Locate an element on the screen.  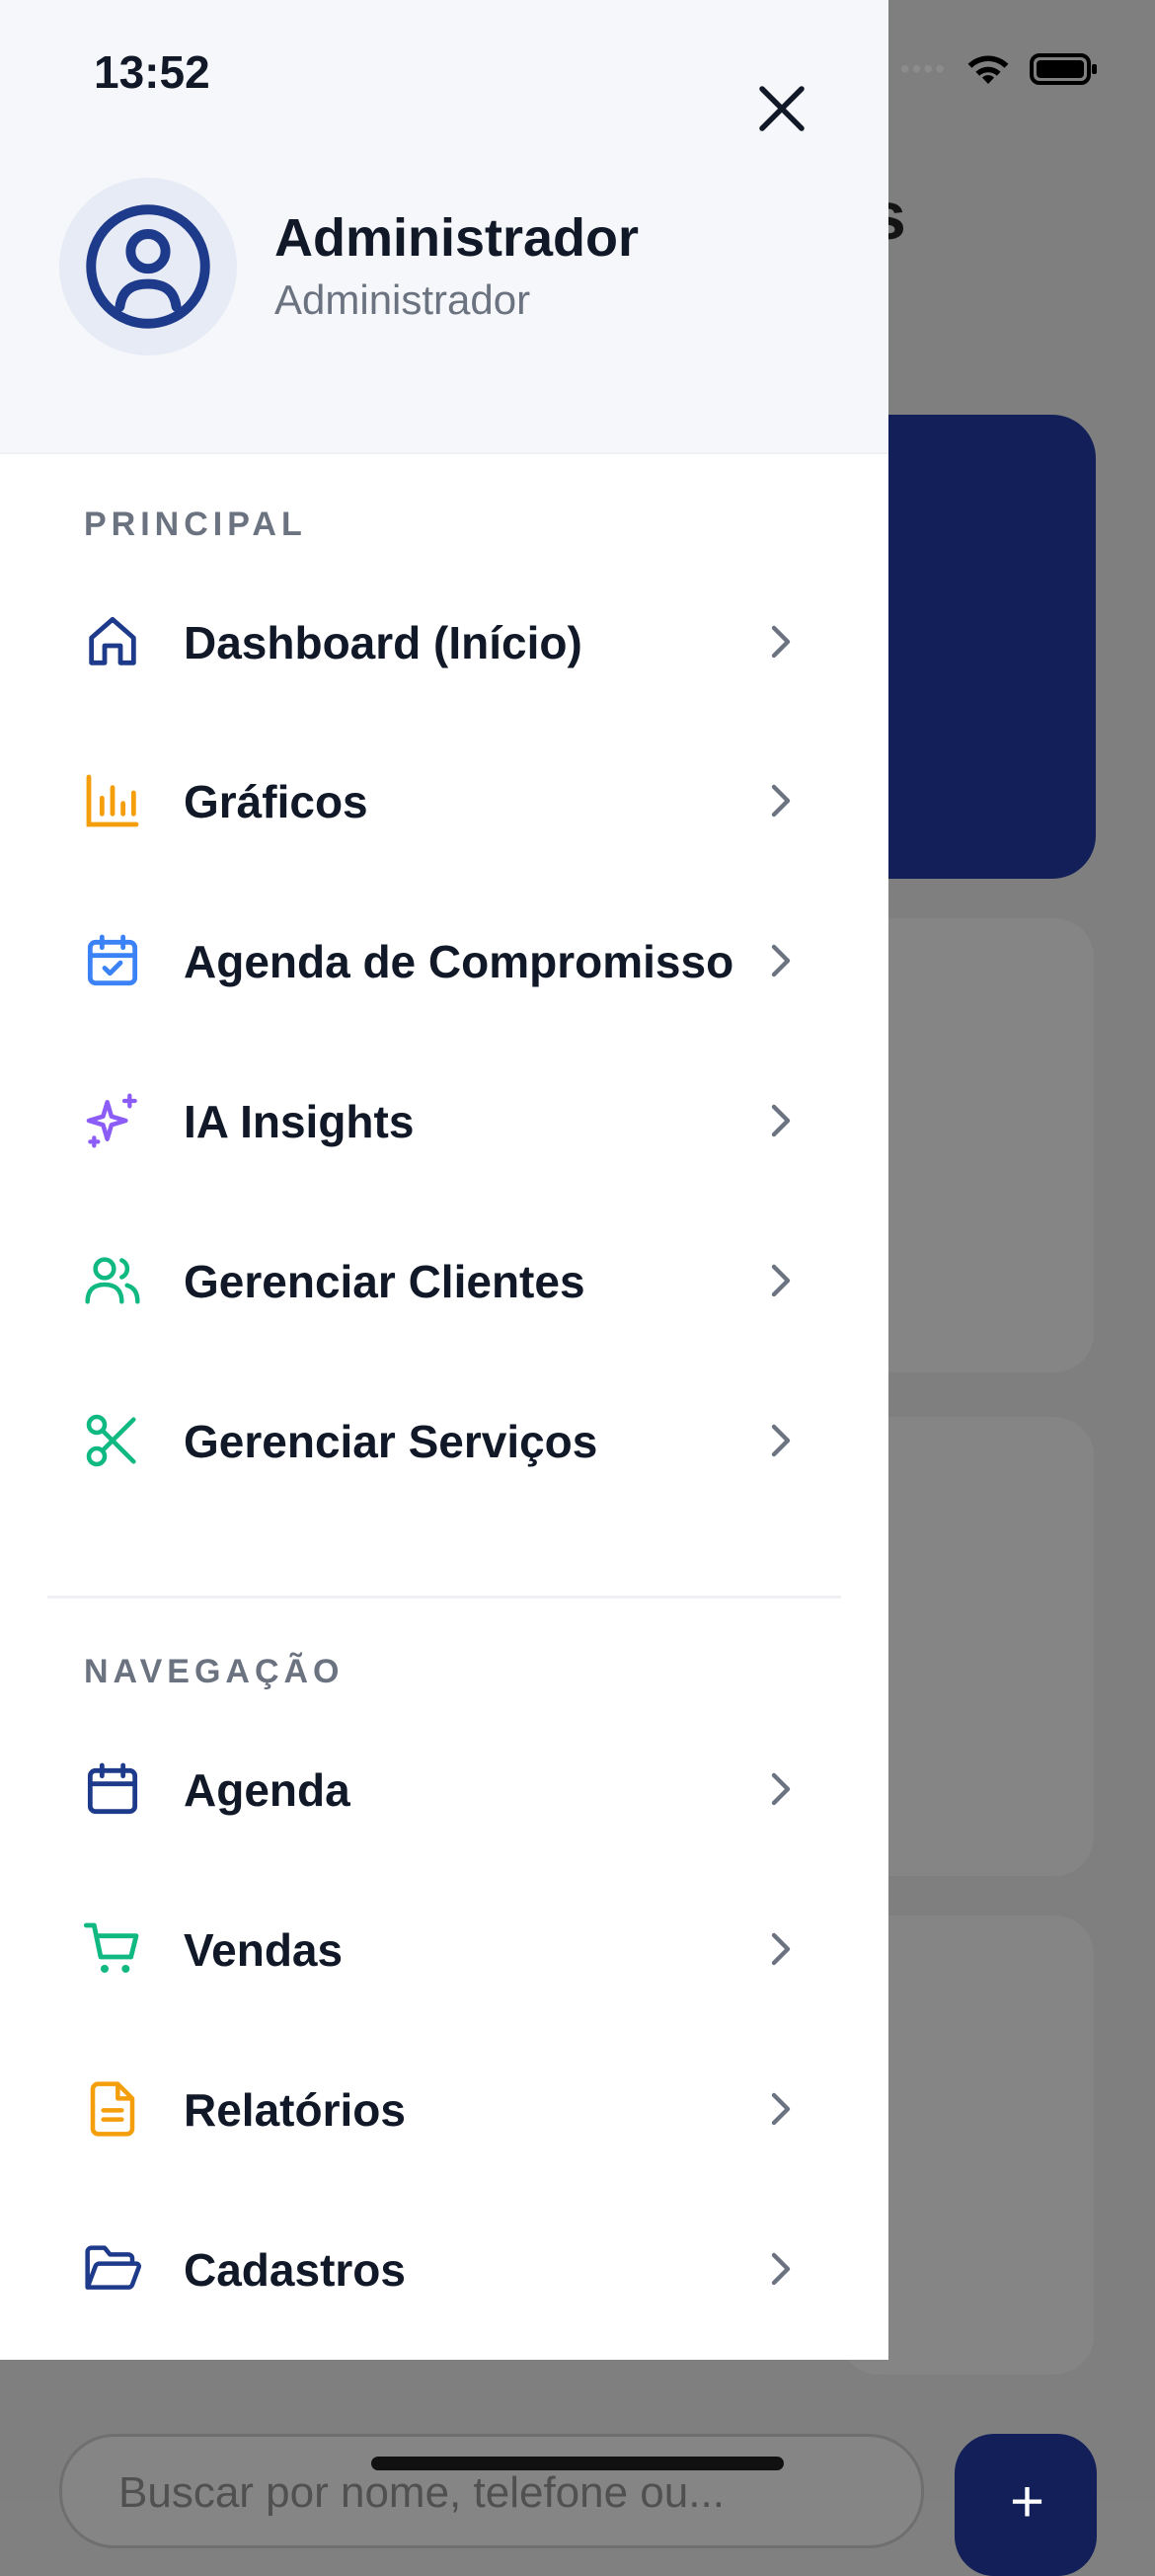
menu-item-agenda-compromisso: Agenda de Compromisso is located at coordinates (444, 959).